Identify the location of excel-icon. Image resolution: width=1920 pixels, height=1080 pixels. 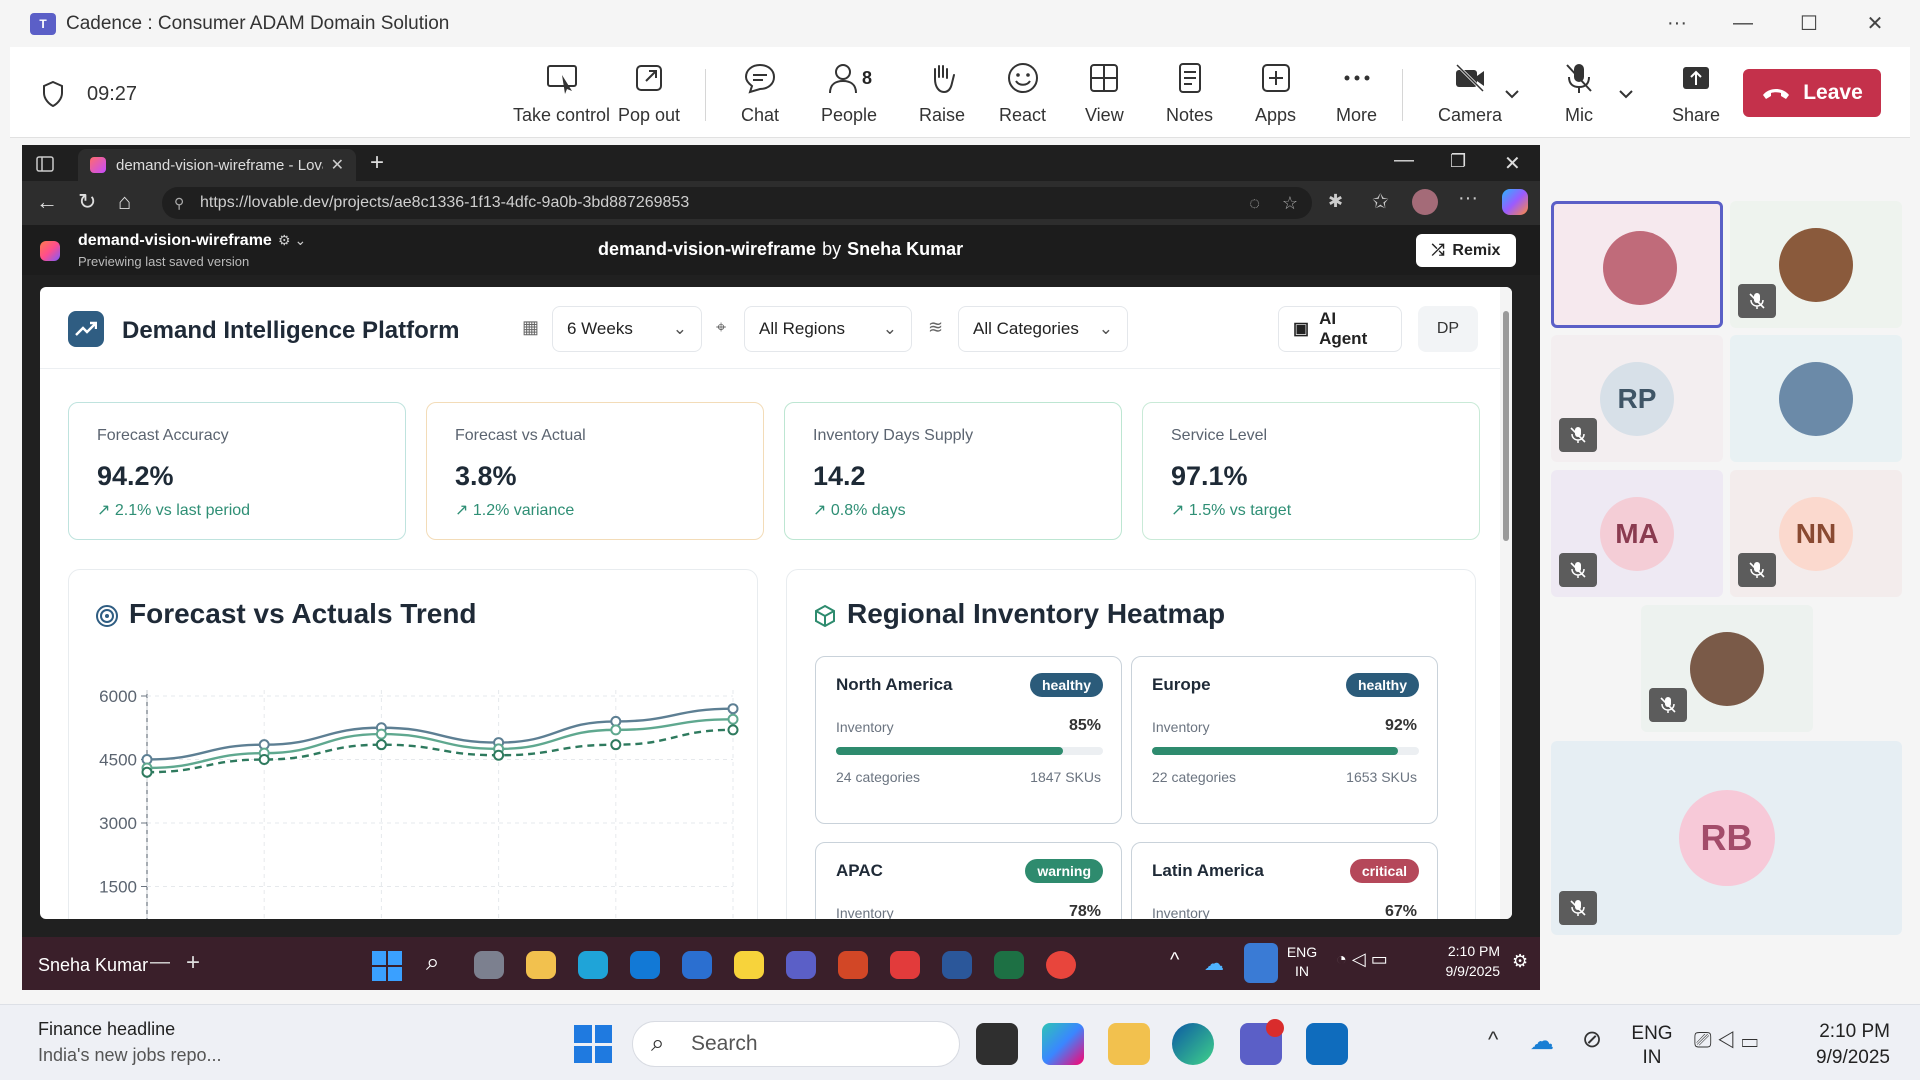
(1009, 965).